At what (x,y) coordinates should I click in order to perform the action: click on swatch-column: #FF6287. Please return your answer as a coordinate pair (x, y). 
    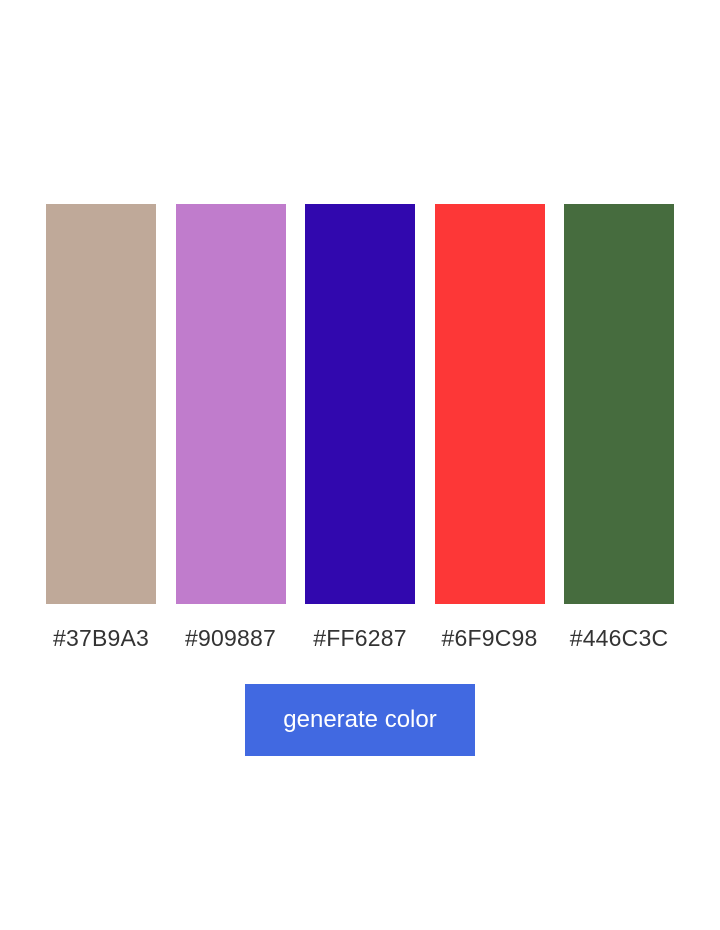
    Looking at the image, I should click on (360, 427).